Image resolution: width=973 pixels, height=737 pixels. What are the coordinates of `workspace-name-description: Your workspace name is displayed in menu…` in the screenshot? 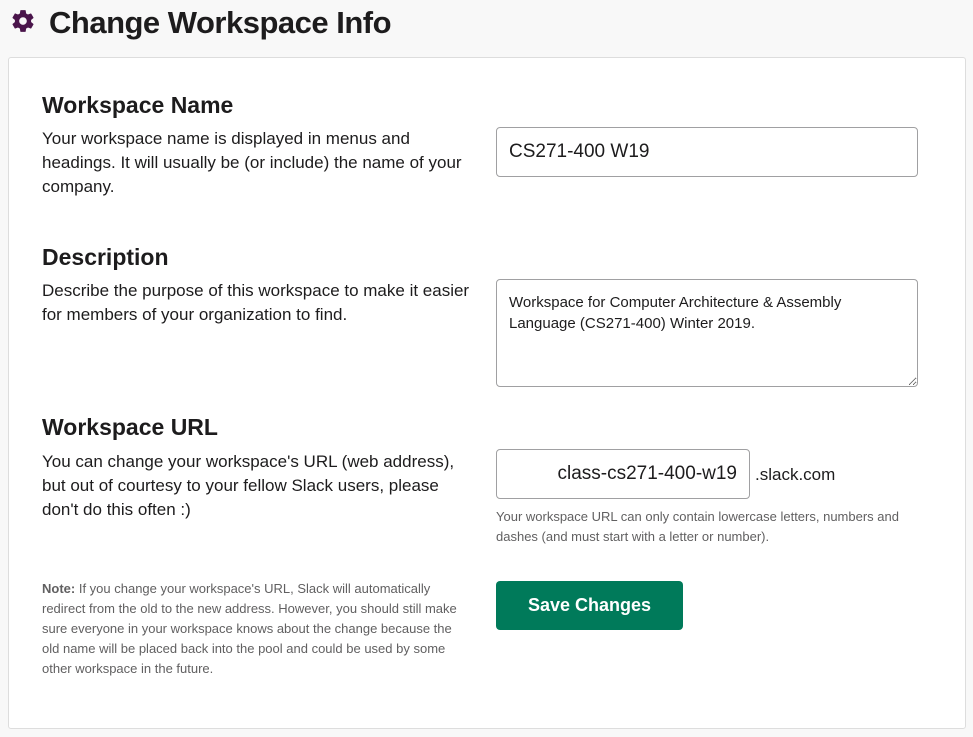 It's located at (252, 162).